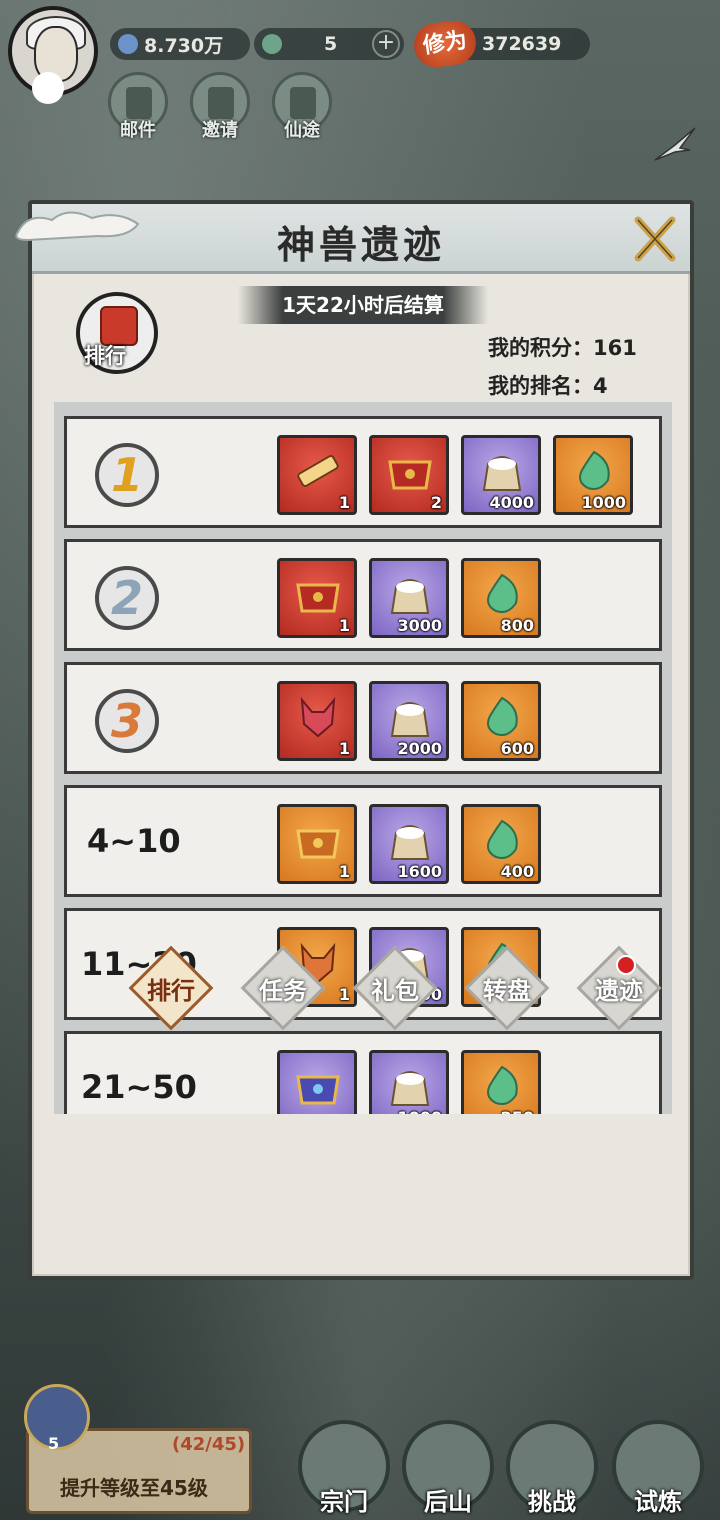 The height and width of the screenshot is (1520, 720). Describe the element at coordinates (363, 1072) in the screenshot. I see `reward-row: 21~50 1000 250` at that location.